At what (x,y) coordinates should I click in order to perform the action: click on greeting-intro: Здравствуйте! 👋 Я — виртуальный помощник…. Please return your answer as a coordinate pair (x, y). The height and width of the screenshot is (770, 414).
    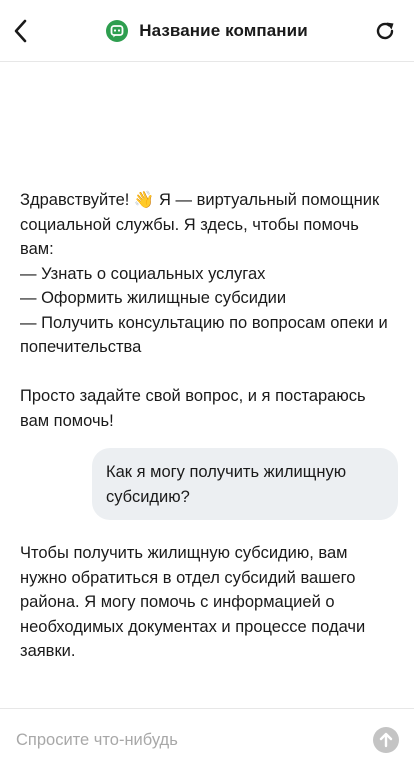
    Looking at the image, I should click on (200, 224).